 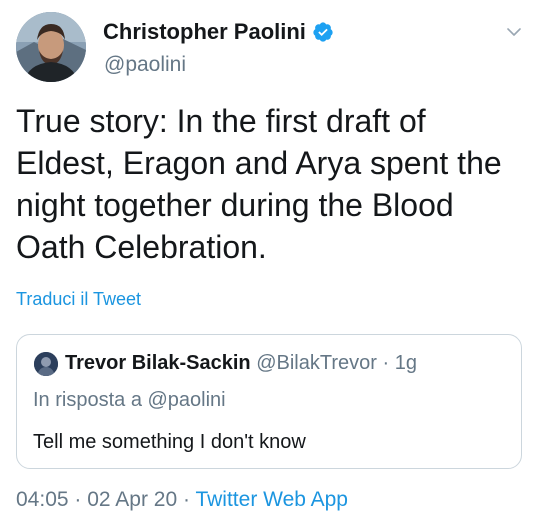 What do you see at coordinates (169, 442) in the screenshot?
I see `quoted-text: Tell me something I don't know` at bounding box center [169, 442].